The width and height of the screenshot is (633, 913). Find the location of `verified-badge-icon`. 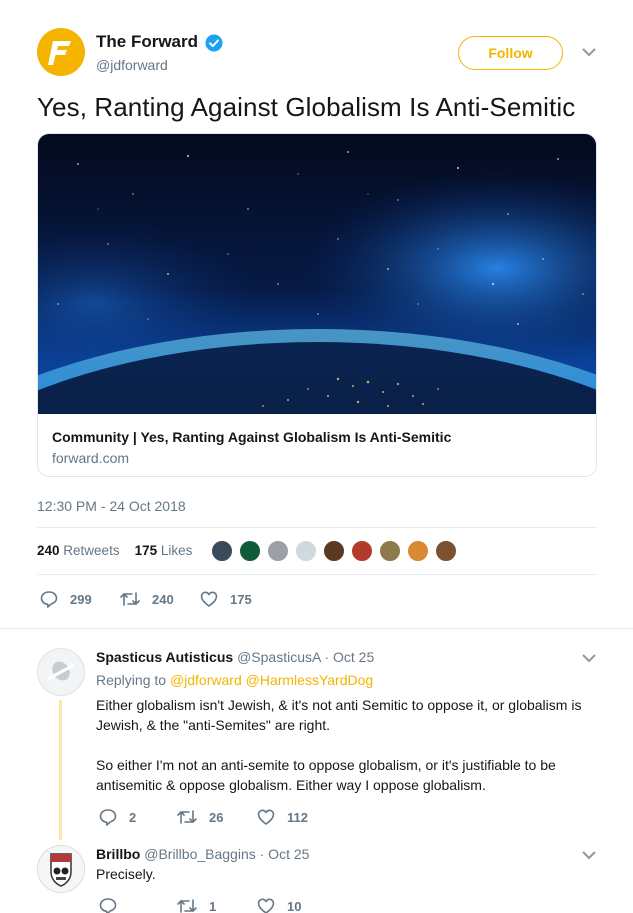

verified-badge-icon is located at coordinates (214, 43).